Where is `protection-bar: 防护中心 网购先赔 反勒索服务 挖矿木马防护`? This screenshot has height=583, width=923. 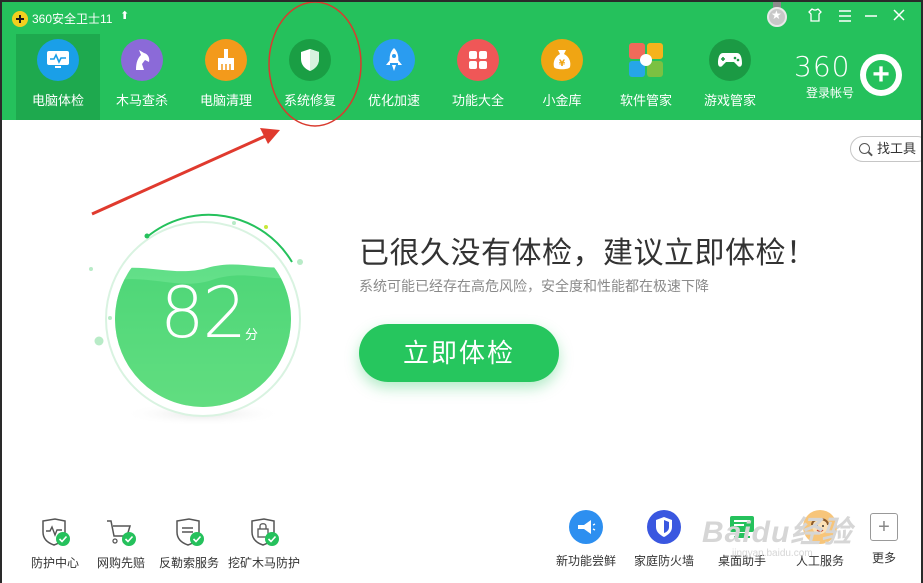 protection-bar: 防护中心 网购先赔 反勒索服务 挖矿木马防护 is located at coordinates (163, 544).